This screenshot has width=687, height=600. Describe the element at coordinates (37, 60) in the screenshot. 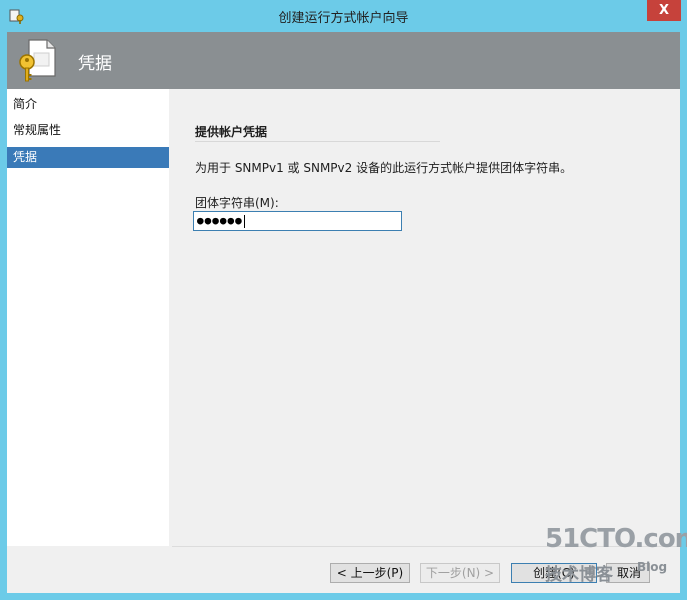

I see `certificate-key-icon` at that location.